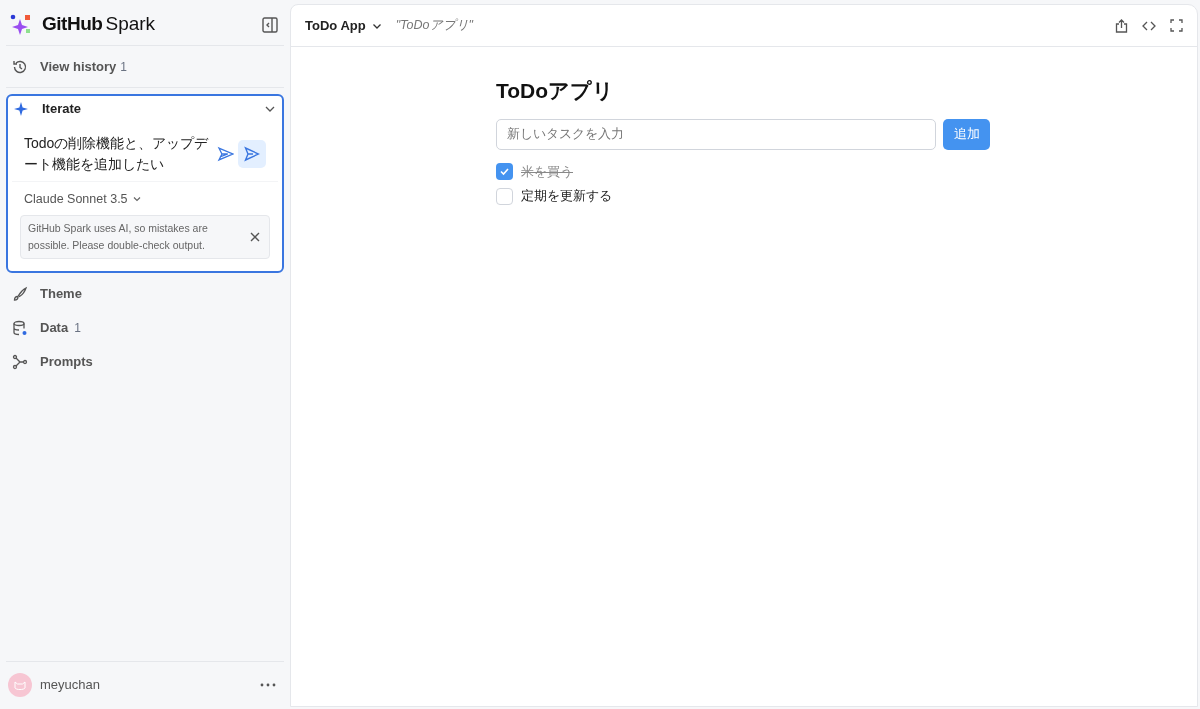  What do you see at coordinates (54, 328) in the screenshot?
I see `sidebar-item: Data` at bounding box center [54, 328].